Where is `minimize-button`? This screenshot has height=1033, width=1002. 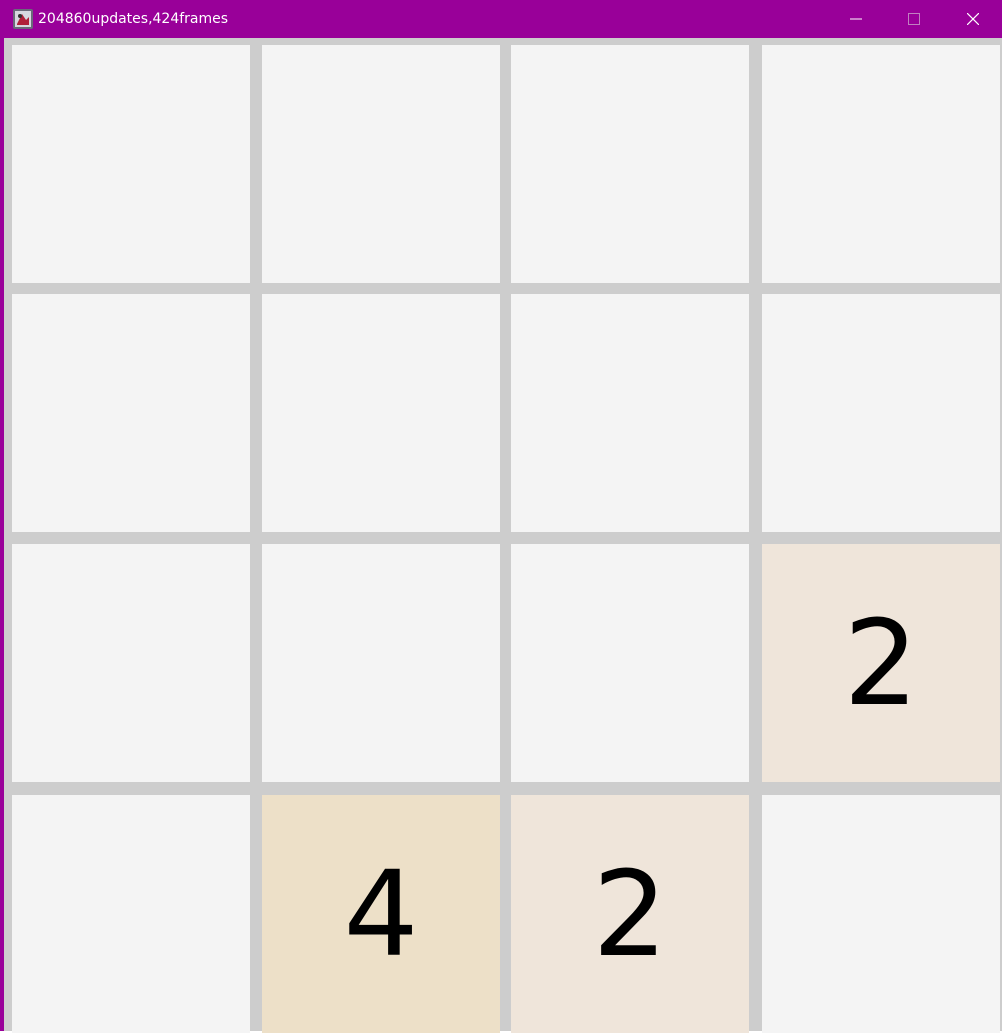
minimize-button is located at coordinates (856, 19).